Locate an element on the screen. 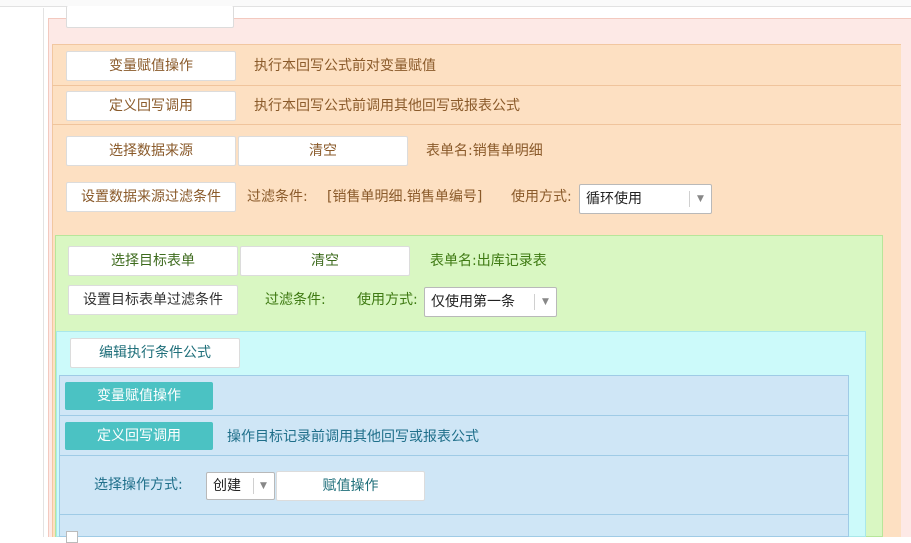 This screenshot has height=543, width=911. assign-operation-button: 赋值操作 is located at coordinates (350, 486).